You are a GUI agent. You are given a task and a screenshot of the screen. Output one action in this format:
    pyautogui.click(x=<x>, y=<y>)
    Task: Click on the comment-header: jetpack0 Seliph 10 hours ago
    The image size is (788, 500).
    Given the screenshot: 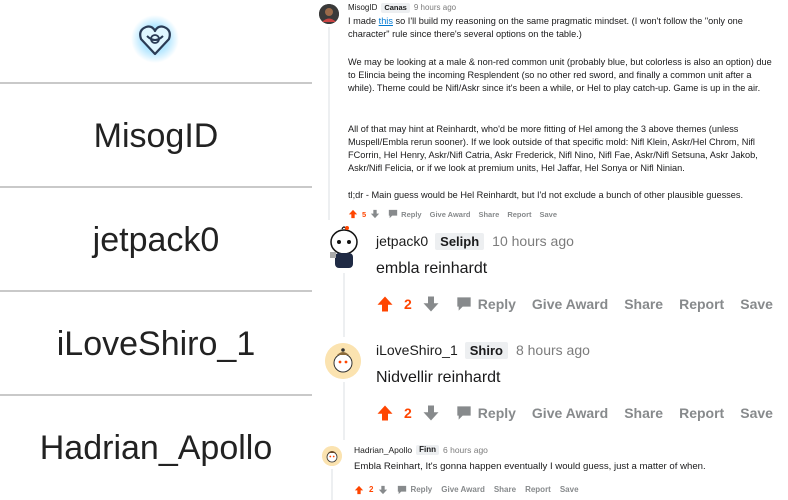 What is the action you would take?
    pyautogui.click(x=475, y=241)
    